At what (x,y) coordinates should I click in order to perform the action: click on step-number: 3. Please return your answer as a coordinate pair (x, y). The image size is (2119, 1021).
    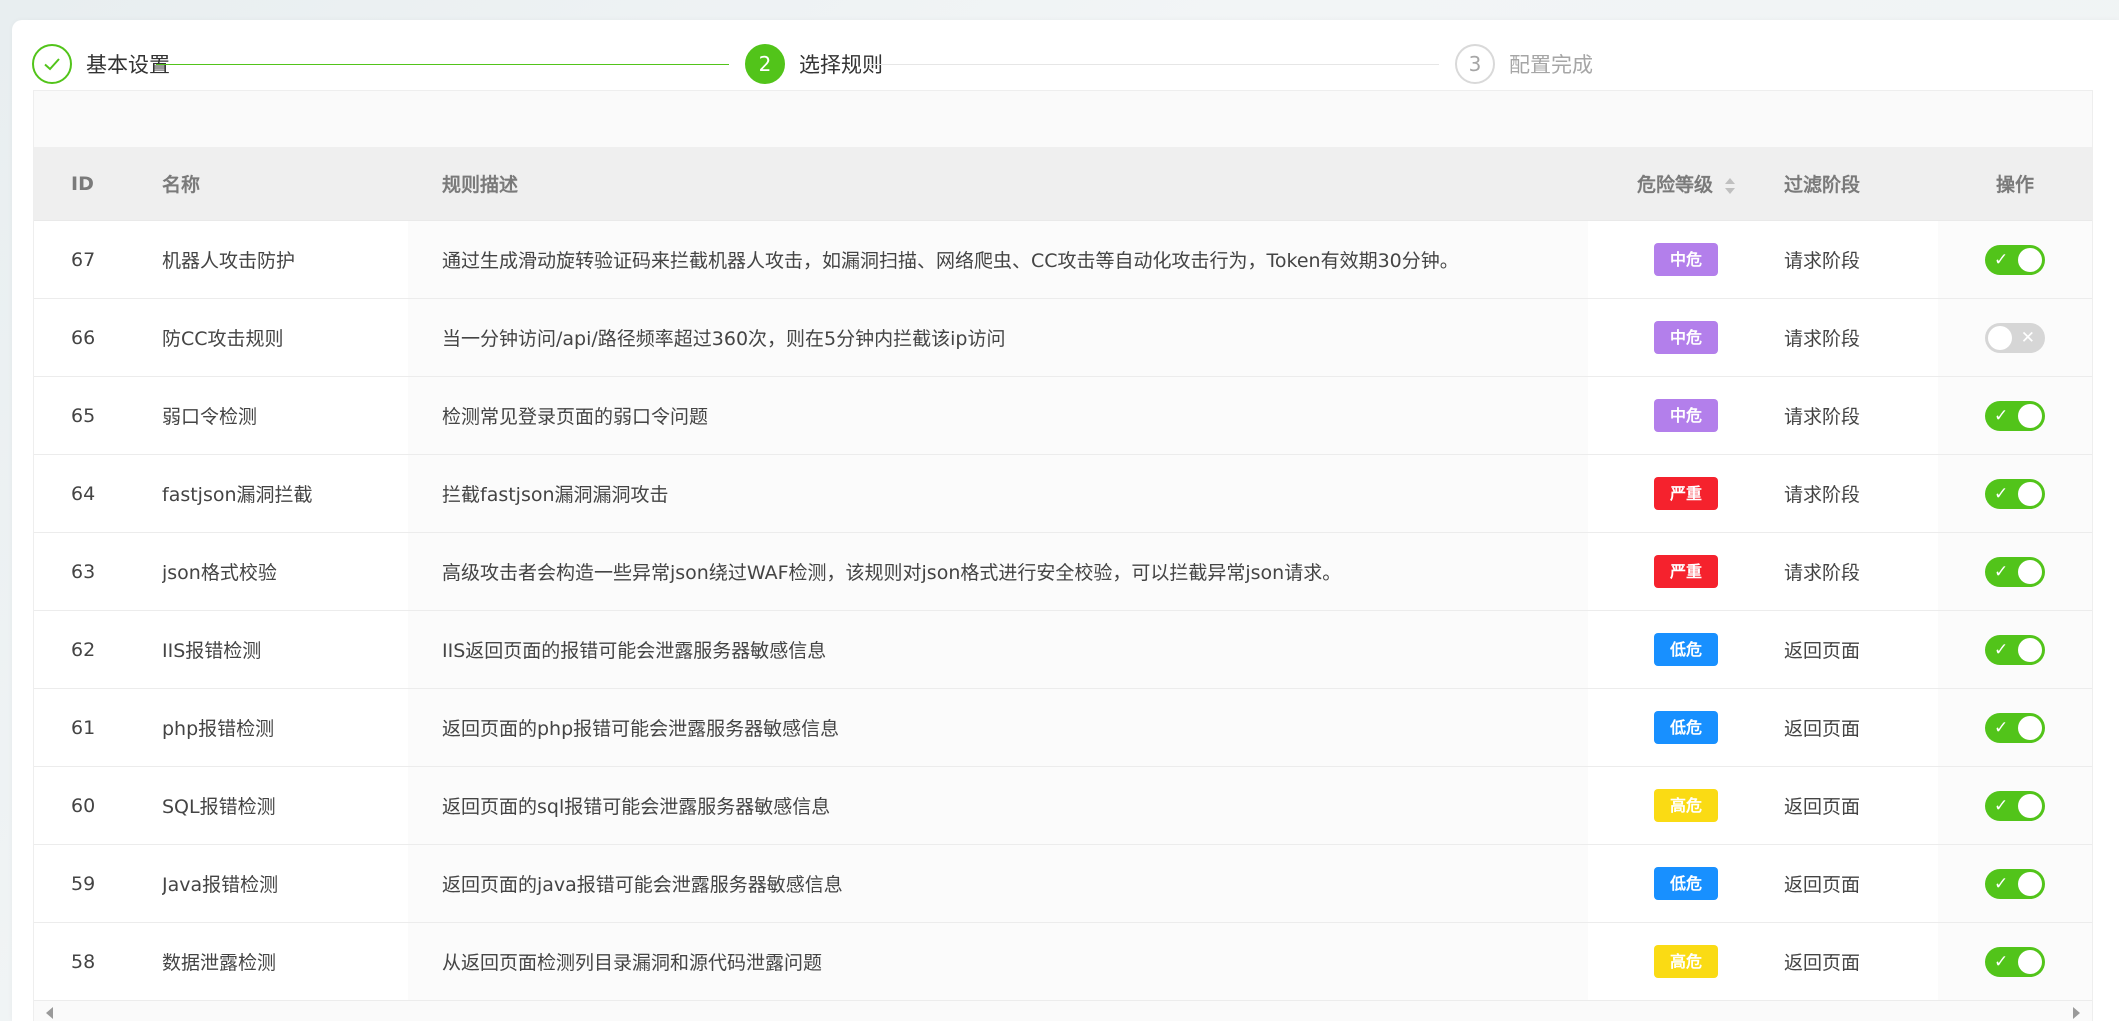
    Looking at the image, I should click on (1475, 64).